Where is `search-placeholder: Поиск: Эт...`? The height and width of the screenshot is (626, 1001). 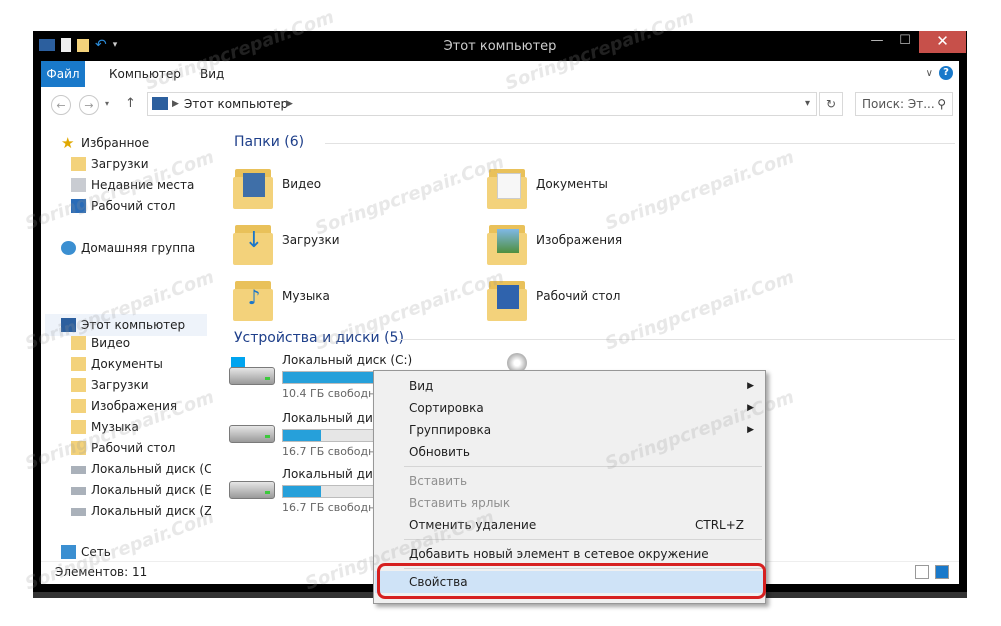
search-placeholder: Поиск: Эт... is located at coordinates (898, 104).